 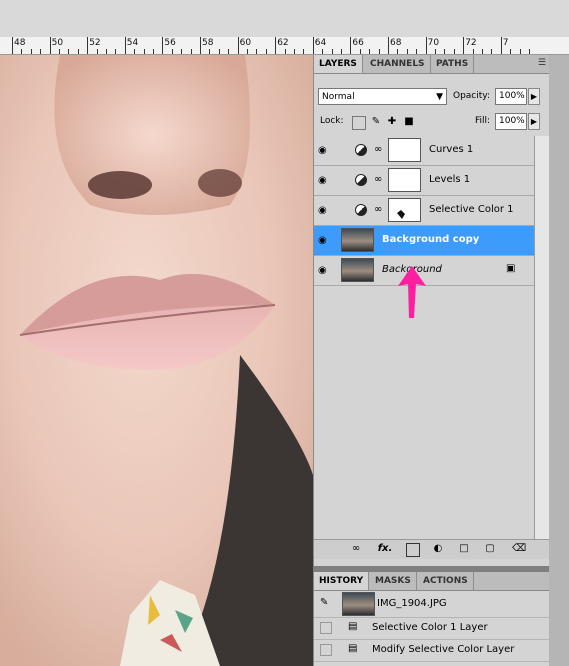 What do you see at coordinates (438, 549) in the screenshot?
I see `adjustment-icon: ◐` at bounding box center [438, 549].